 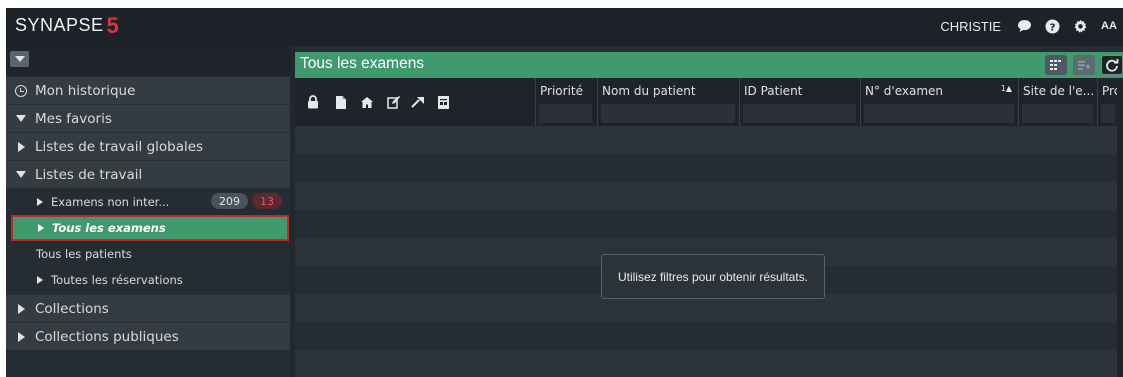 What do you see at coordinates (1112, 65) in the screenshot?
I see `refresh-icon` at bounding box center [1112, 65].